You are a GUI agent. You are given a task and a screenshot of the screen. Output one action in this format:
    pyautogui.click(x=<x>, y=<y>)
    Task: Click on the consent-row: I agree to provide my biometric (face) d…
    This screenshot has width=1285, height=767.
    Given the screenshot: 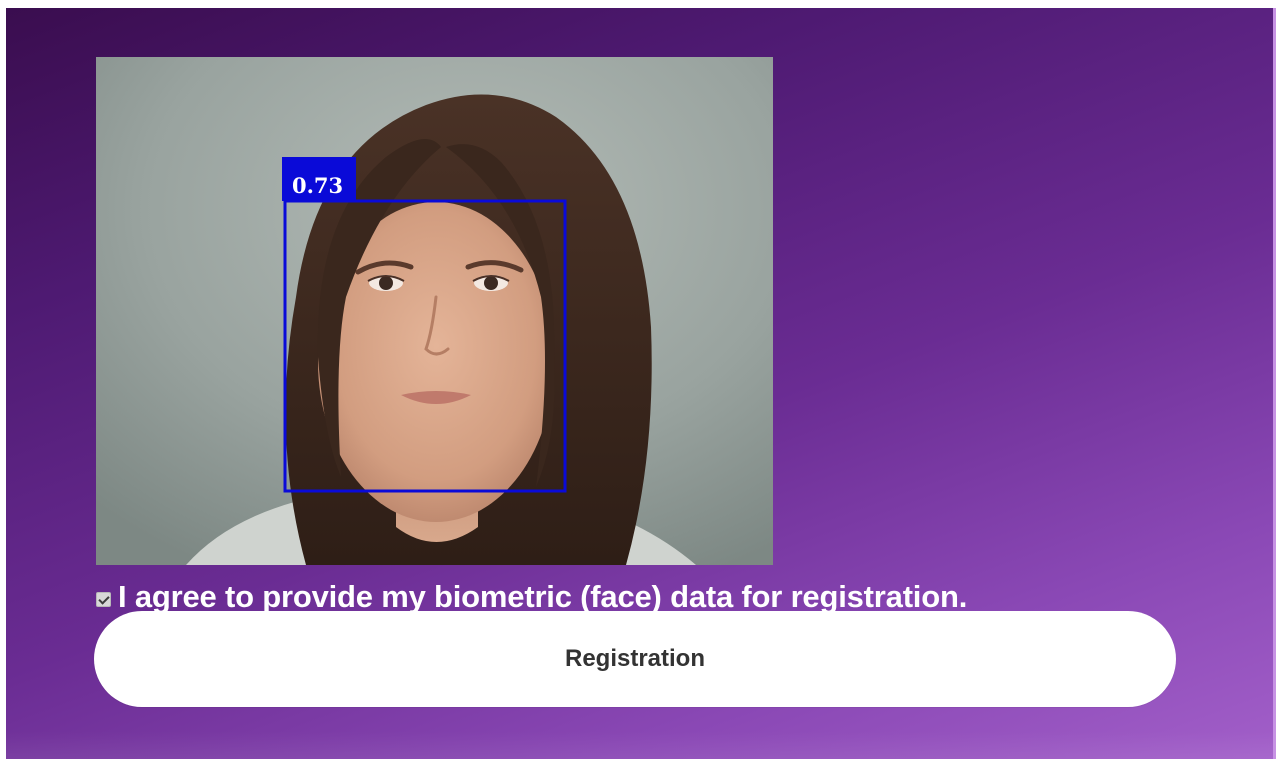 What is the action you would take?
    pyautogui.click(x=532, y=596)
    